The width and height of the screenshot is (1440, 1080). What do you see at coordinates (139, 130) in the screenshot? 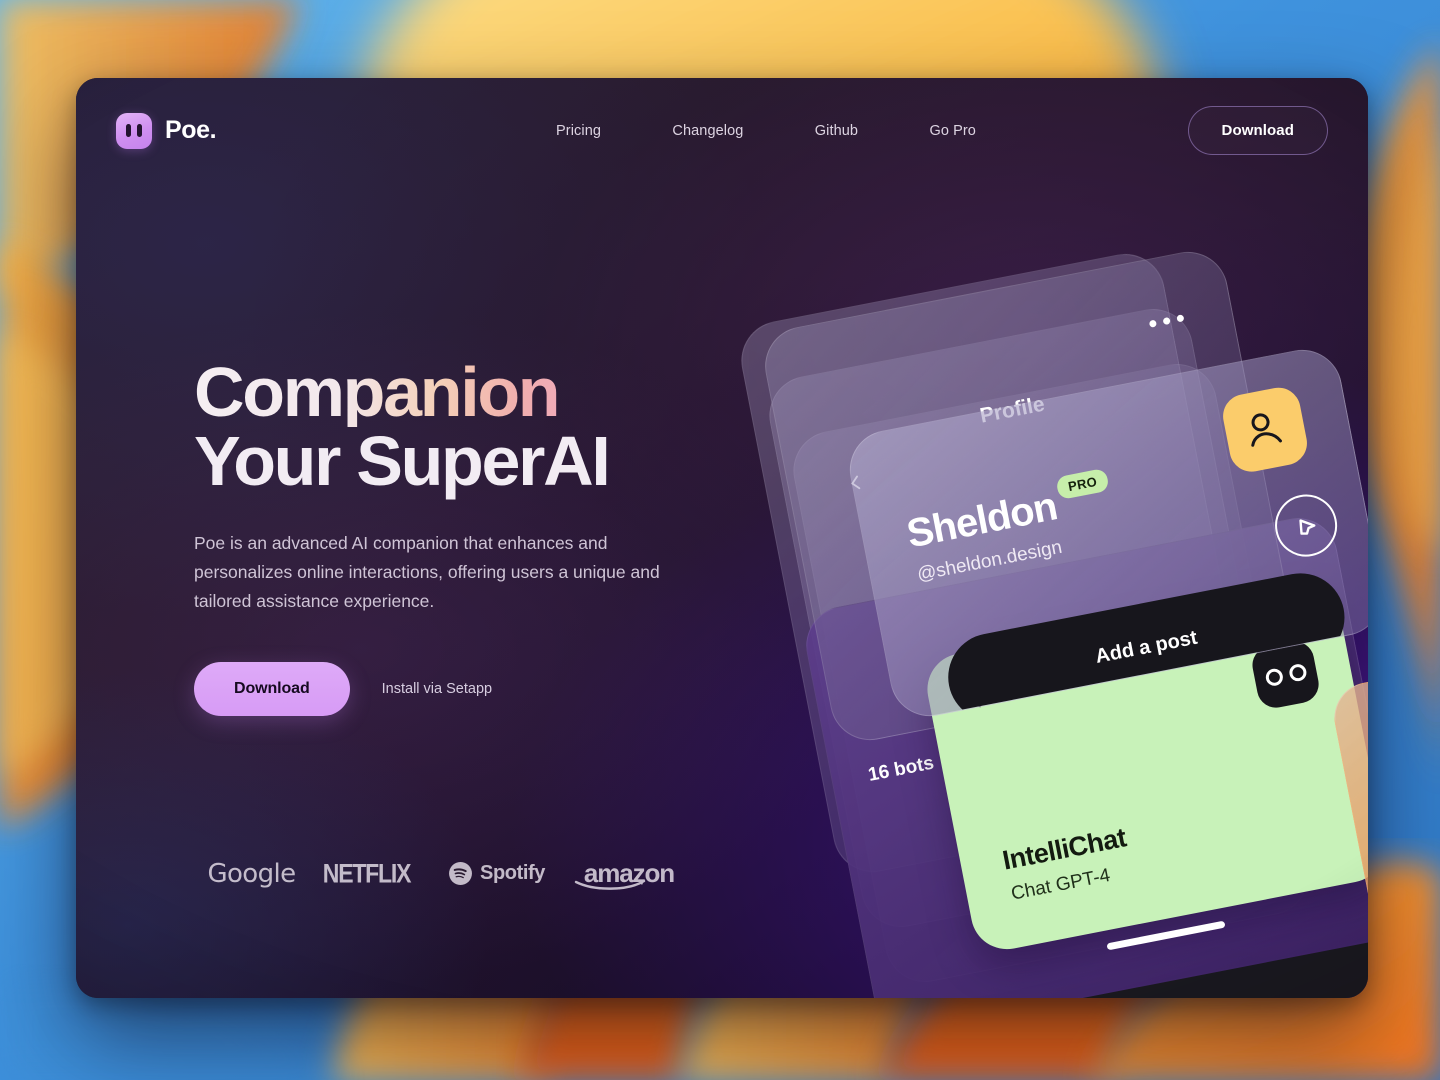
I see `logo-eye-right` at bounding box center [139, 130].